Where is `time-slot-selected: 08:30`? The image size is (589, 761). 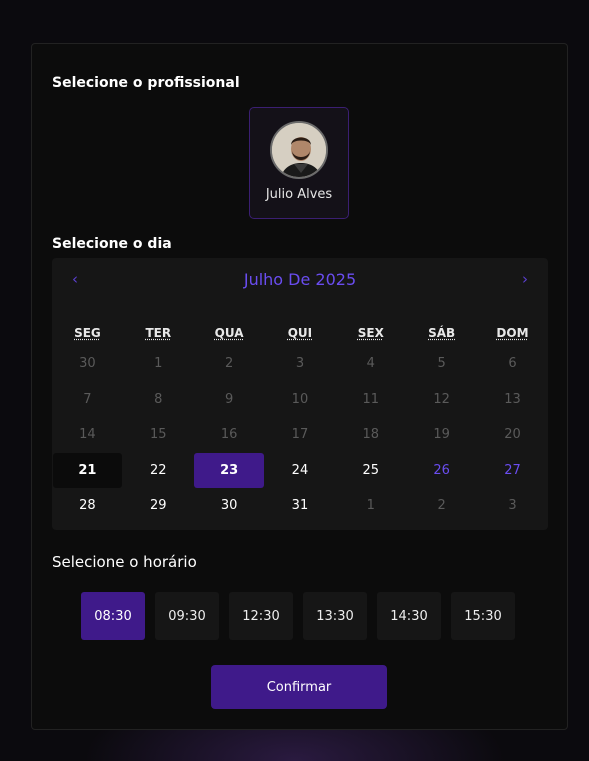
time-slot-selected: 08:30 is located at coordinates (113, 616).